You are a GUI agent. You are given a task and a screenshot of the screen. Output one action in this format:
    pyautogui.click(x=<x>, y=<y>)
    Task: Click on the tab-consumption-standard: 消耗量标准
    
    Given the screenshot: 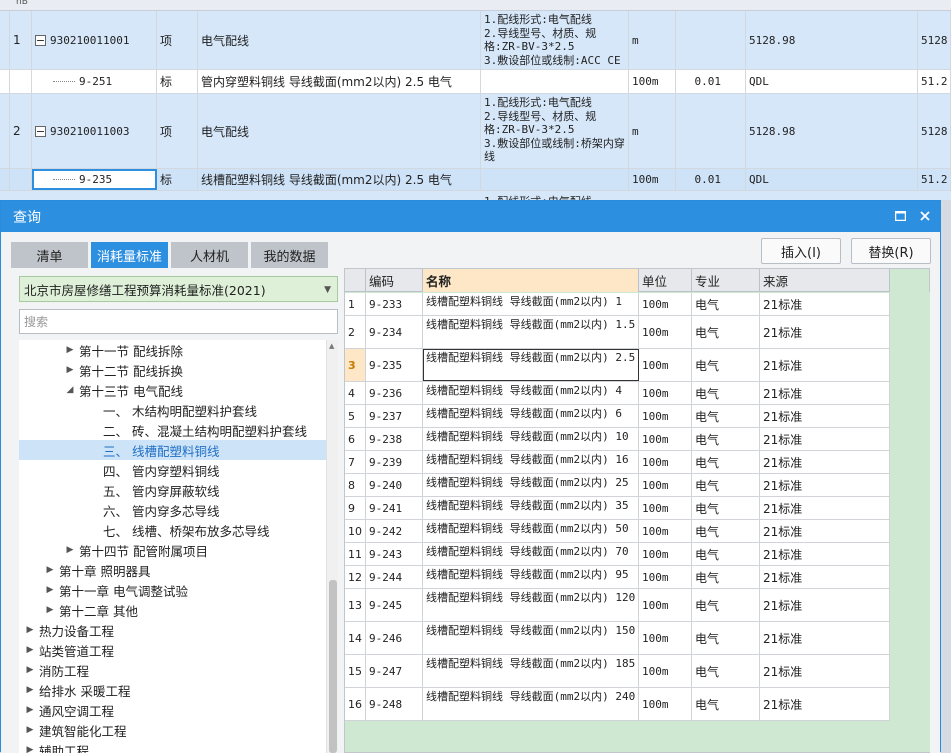 What is the action you would take?
    pyautogui.click(x=129, y=255)
    